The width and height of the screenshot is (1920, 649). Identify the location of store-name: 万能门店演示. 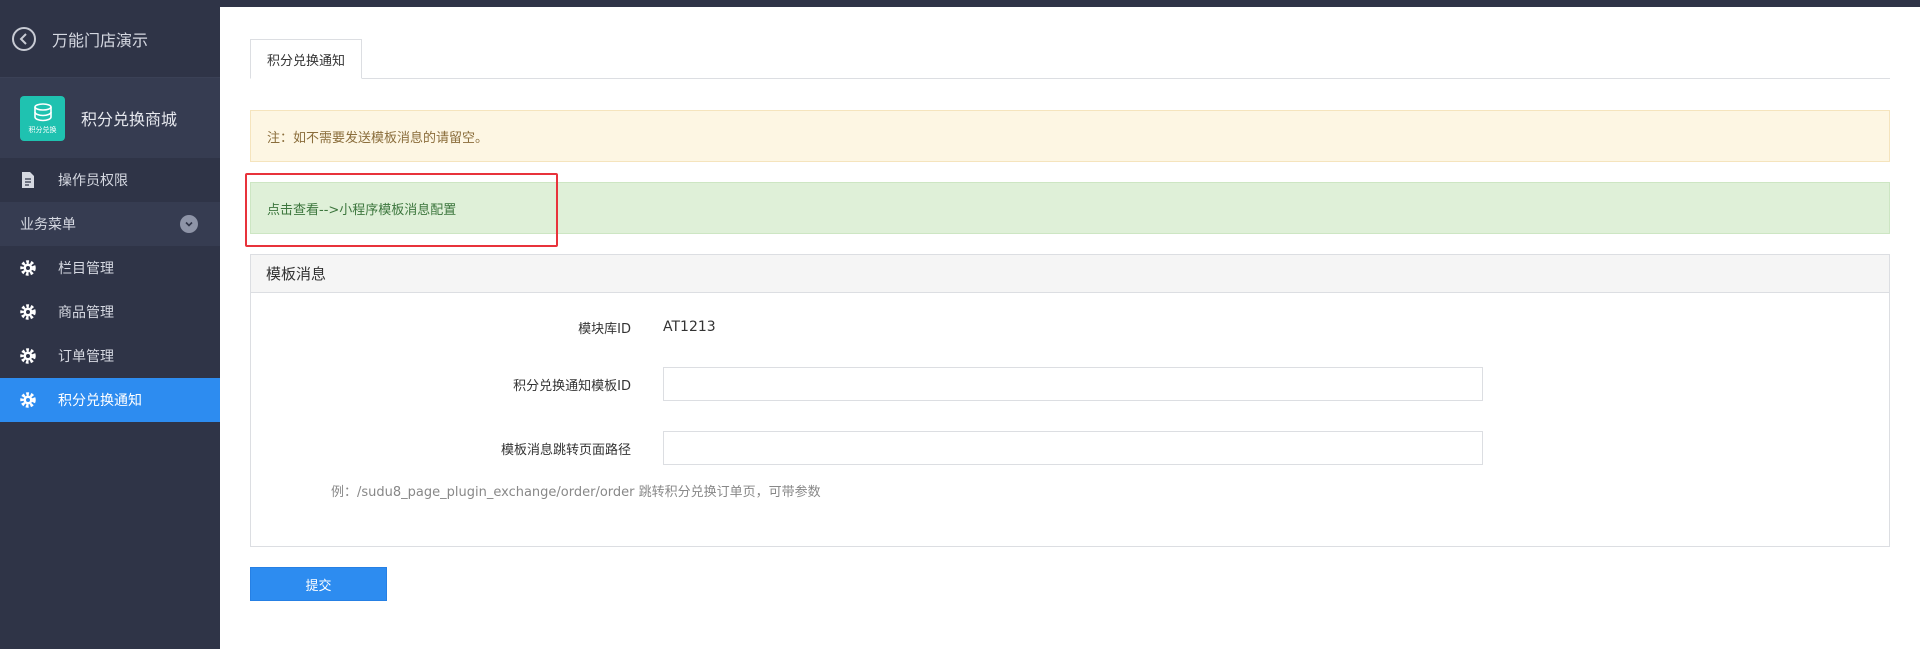
(100, 40).